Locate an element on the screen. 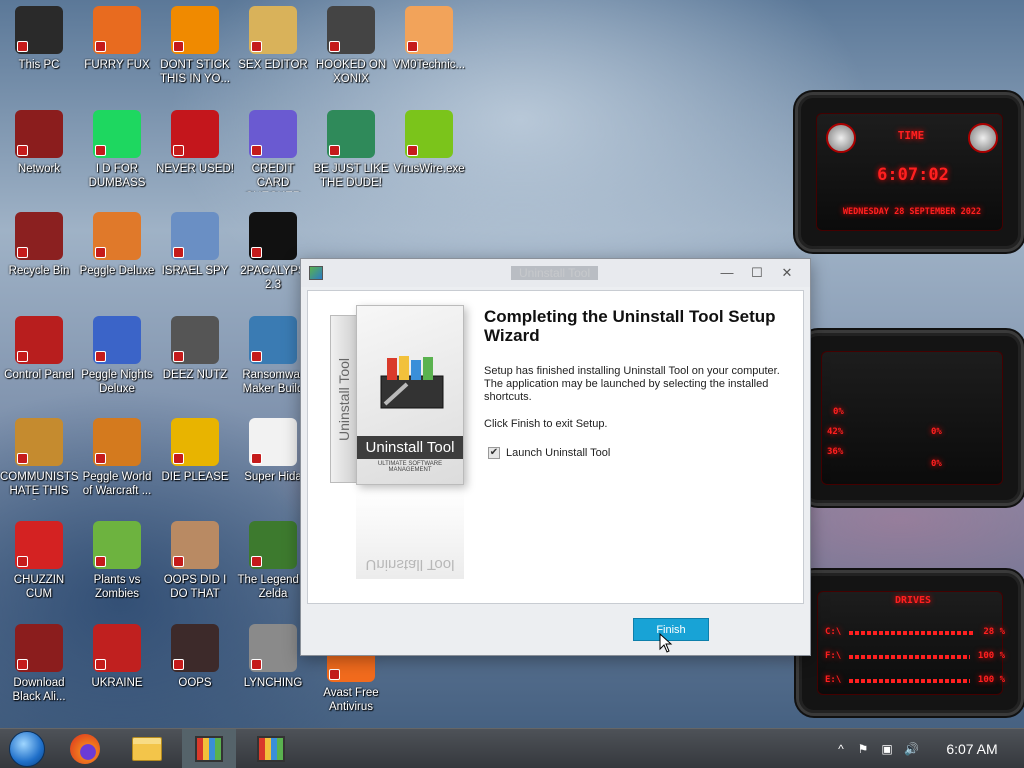 The width and height of the screenshot is (1024, 768). desktop-icon: OOPS is located at coordinates (195, 657).